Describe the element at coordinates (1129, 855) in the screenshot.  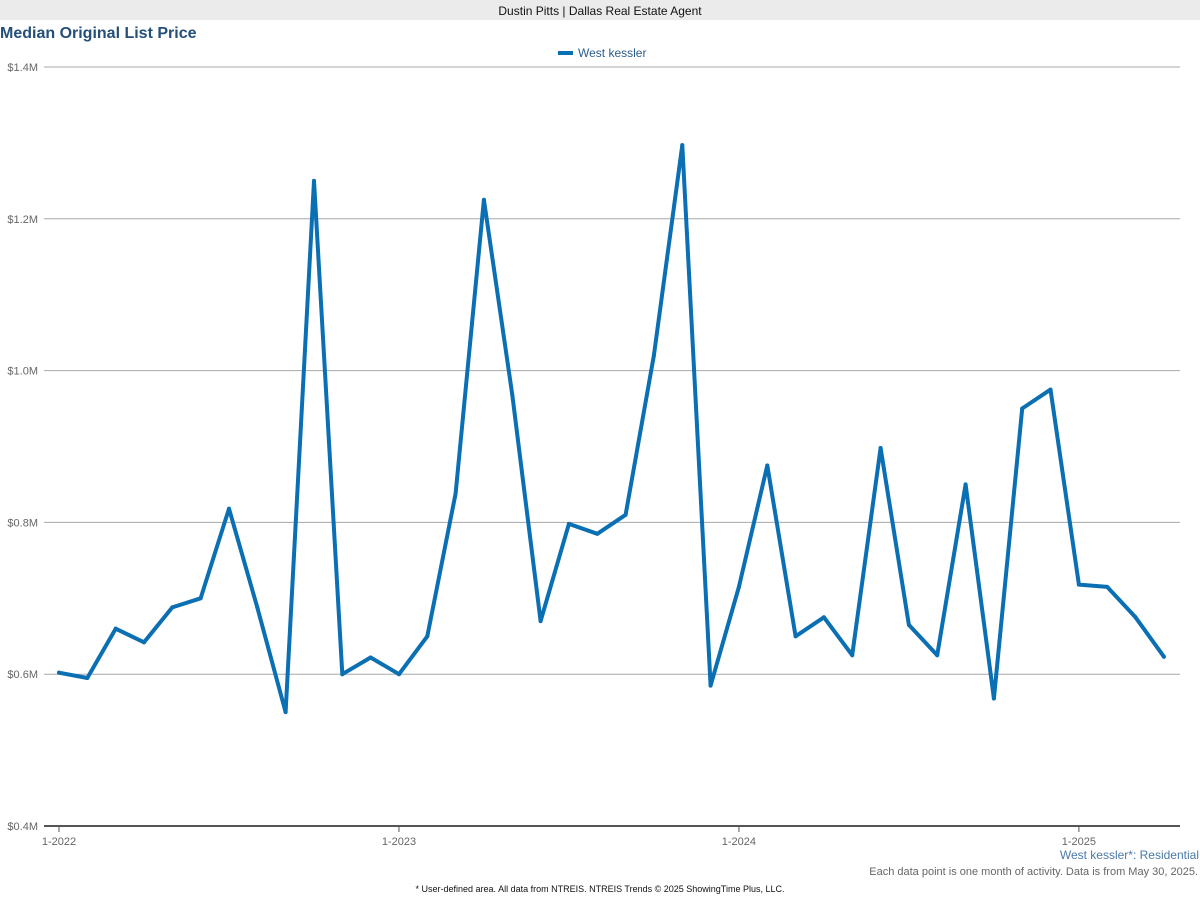
I see `series-footer-label: West kessler*: Residential` at that location.